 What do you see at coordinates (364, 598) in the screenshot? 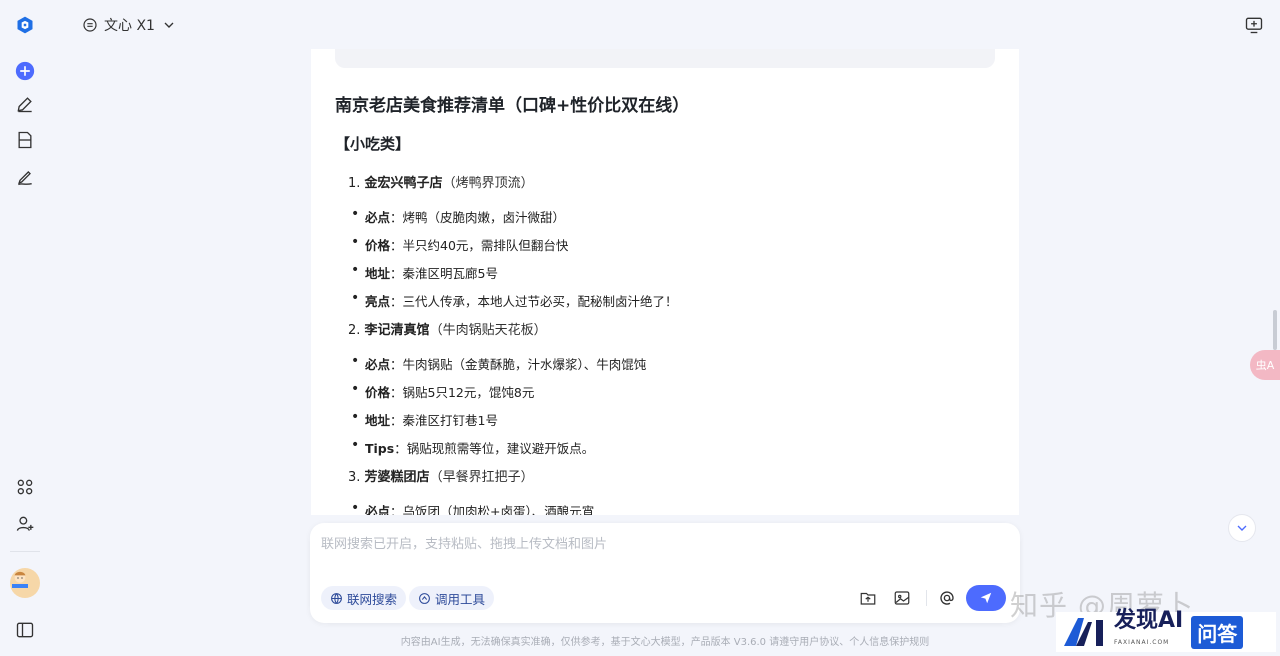
I see `web-search-toggle: 联网搜索` at bounding box center [364, 598].